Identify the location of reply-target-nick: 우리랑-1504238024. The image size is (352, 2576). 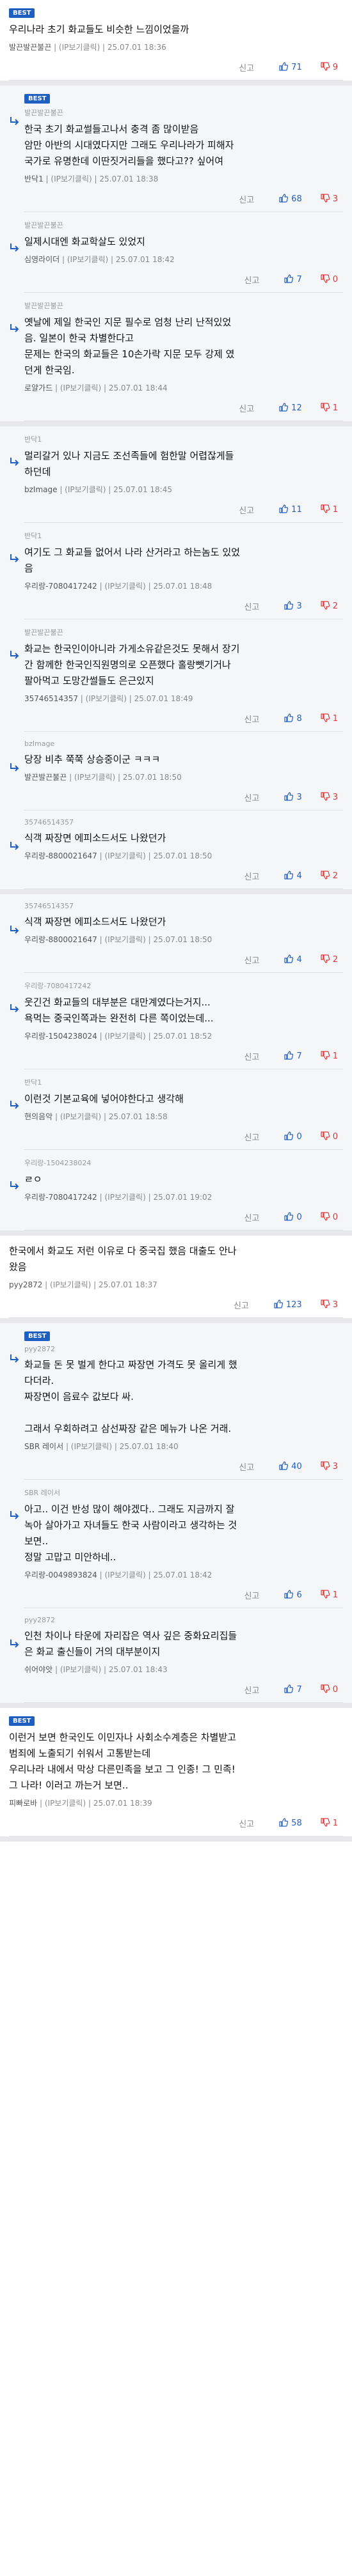
(183, 1163).